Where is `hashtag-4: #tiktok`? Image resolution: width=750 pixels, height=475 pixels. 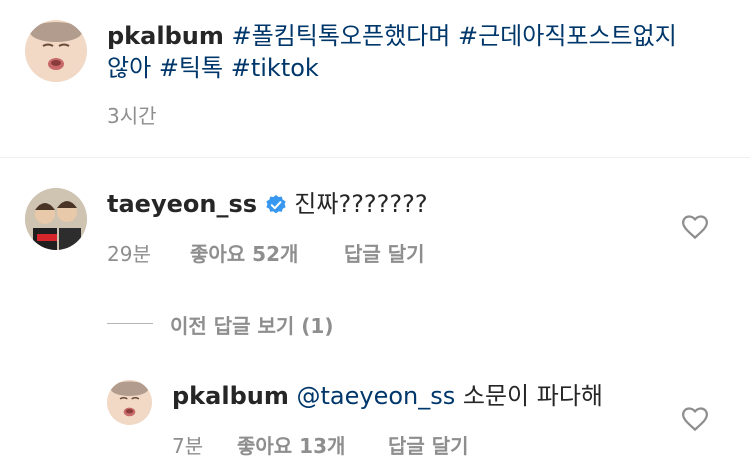
hashtag-4: #tiktok is located at coordinates (275, 68).